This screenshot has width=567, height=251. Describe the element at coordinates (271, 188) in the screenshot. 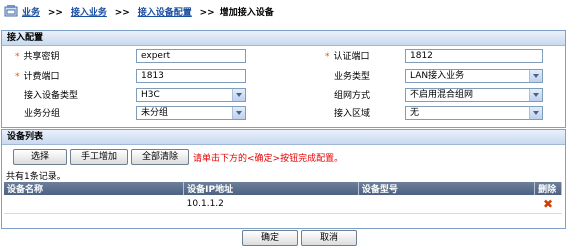

I see `column-header-device-ip: 设备IP地址` at that location.